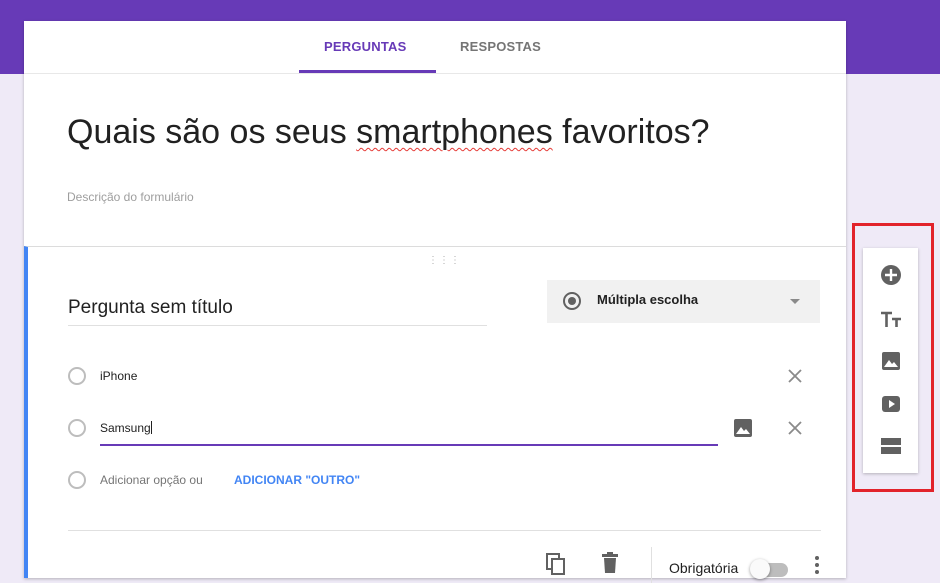 The image size is (940, 583). I want to click on form-title-start: Quais são os seus, so click(212, 132).